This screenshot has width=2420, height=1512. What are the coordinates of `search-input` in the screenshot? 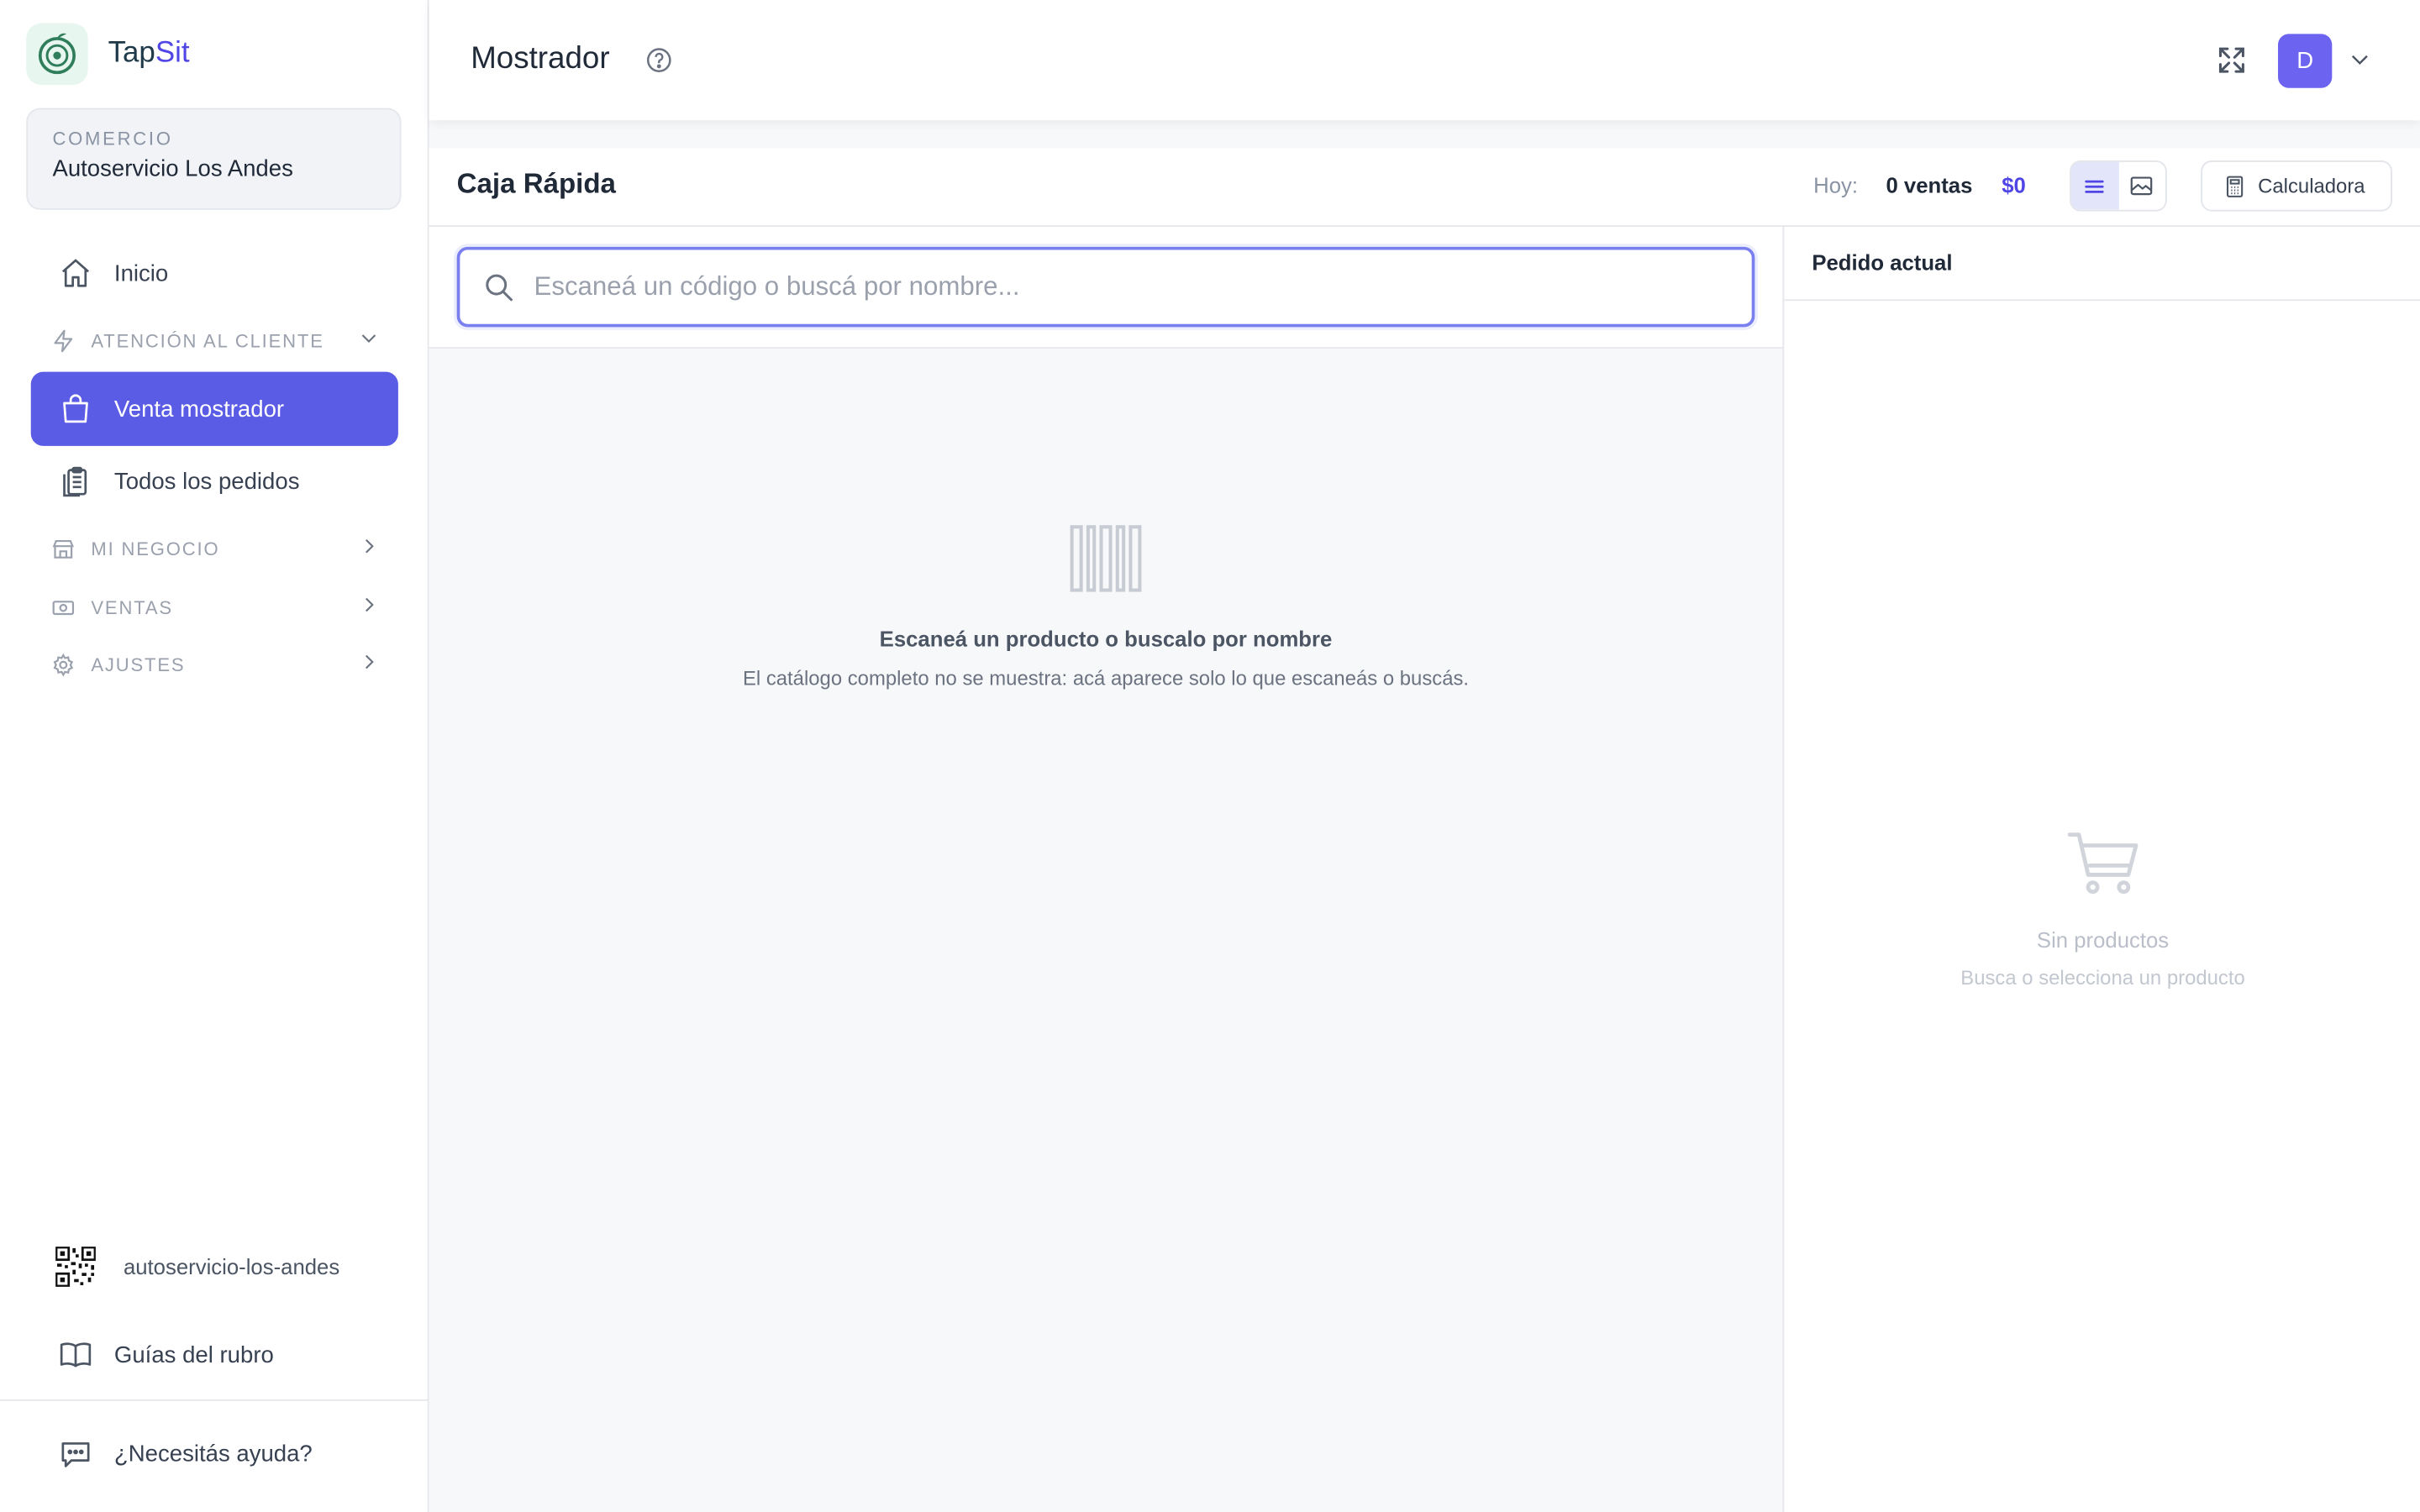 It's located at (1120, 287).